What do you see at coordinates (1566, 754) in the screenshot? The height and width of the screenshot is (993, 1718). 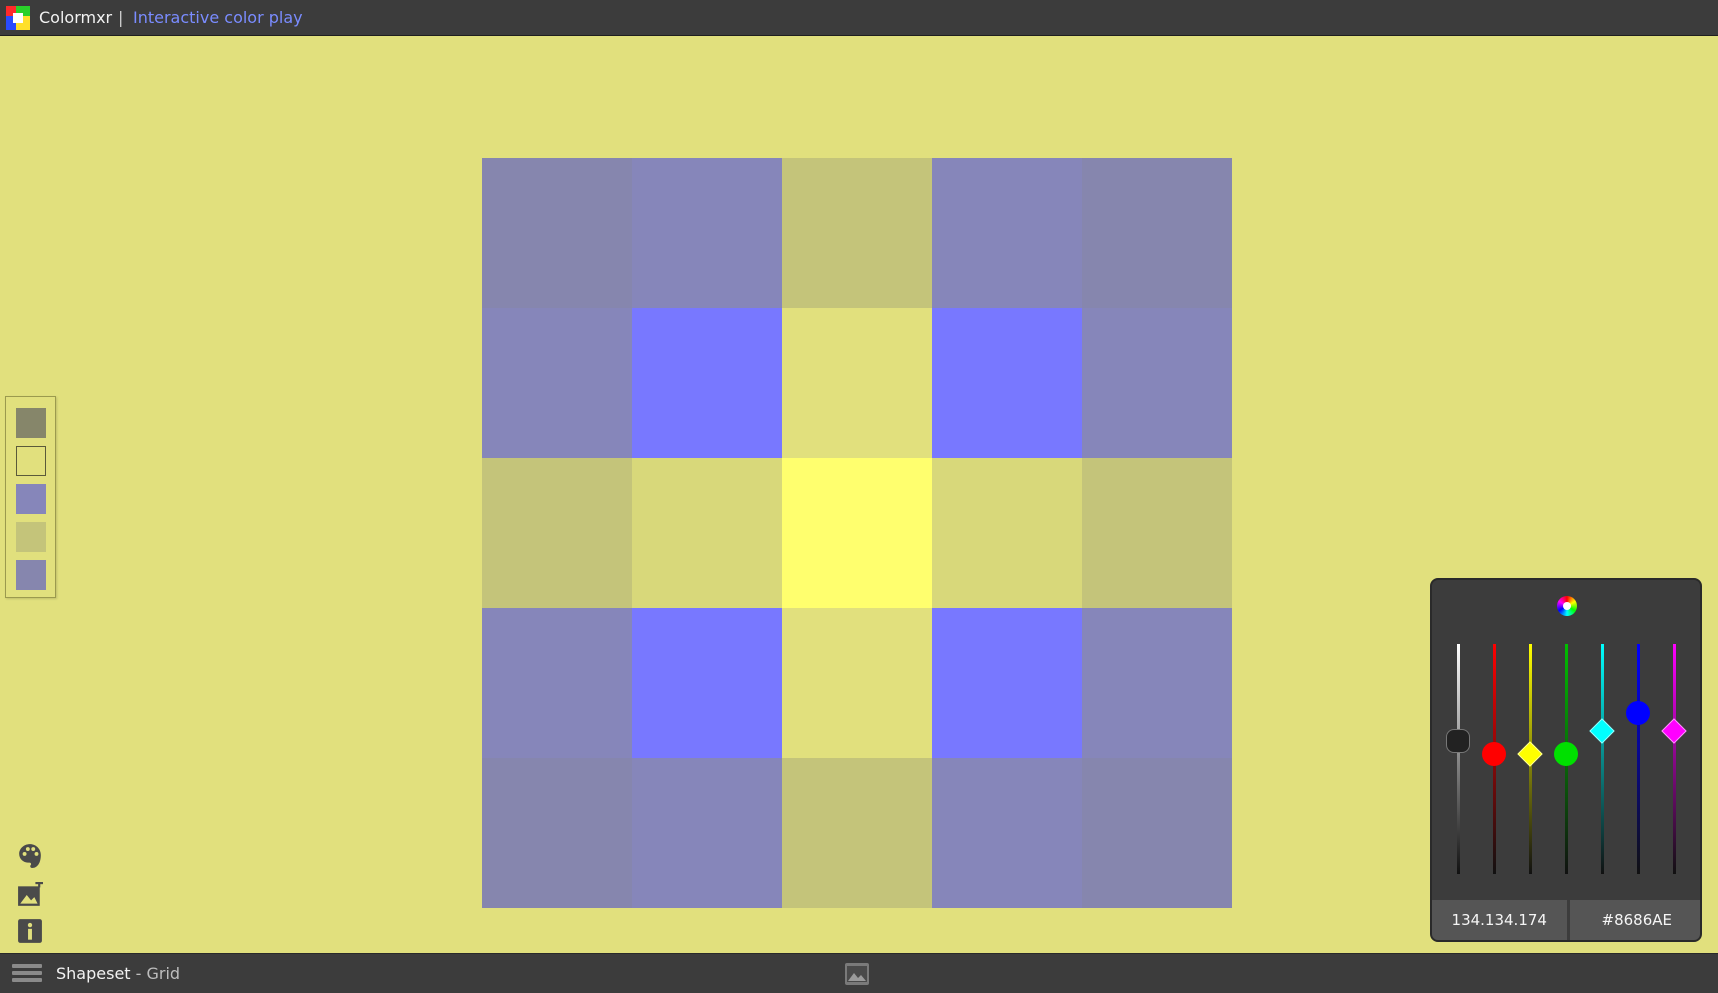 I see `green-slider-knob` at bounding box center [1566, 754].